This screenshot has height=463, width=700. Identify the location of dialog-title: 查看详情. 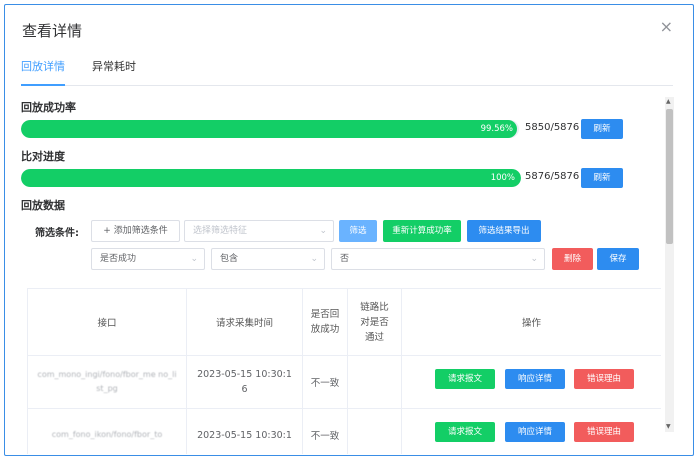
(52, 31).